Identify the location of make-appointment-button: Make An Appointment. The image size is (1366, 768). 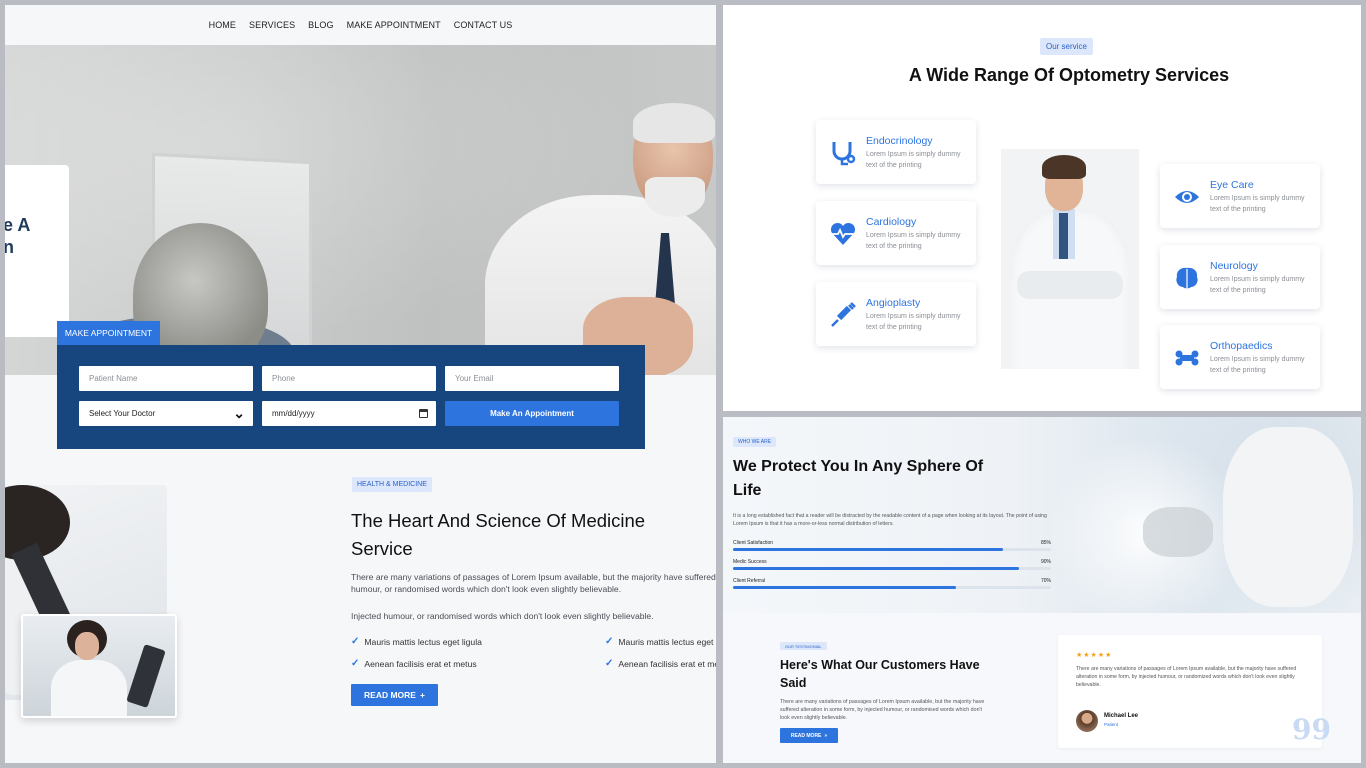
(532, 413).